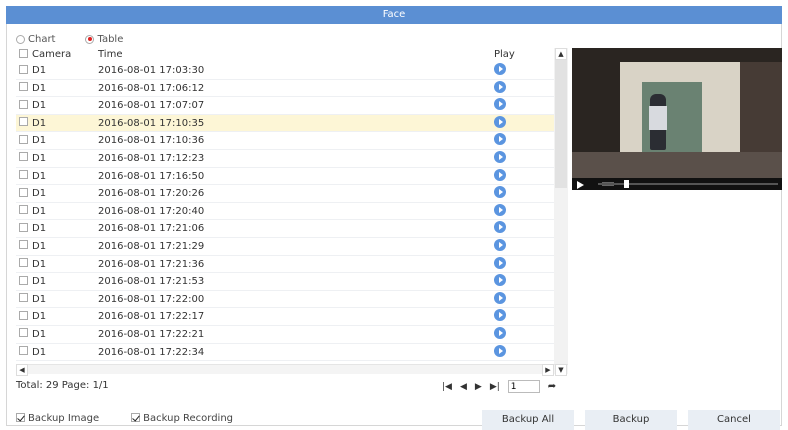  Describe the element at coordinates (292, 370) in the screenshot. I see `horizontal-scrollbar: ◀ ▶ ▼` at that location.